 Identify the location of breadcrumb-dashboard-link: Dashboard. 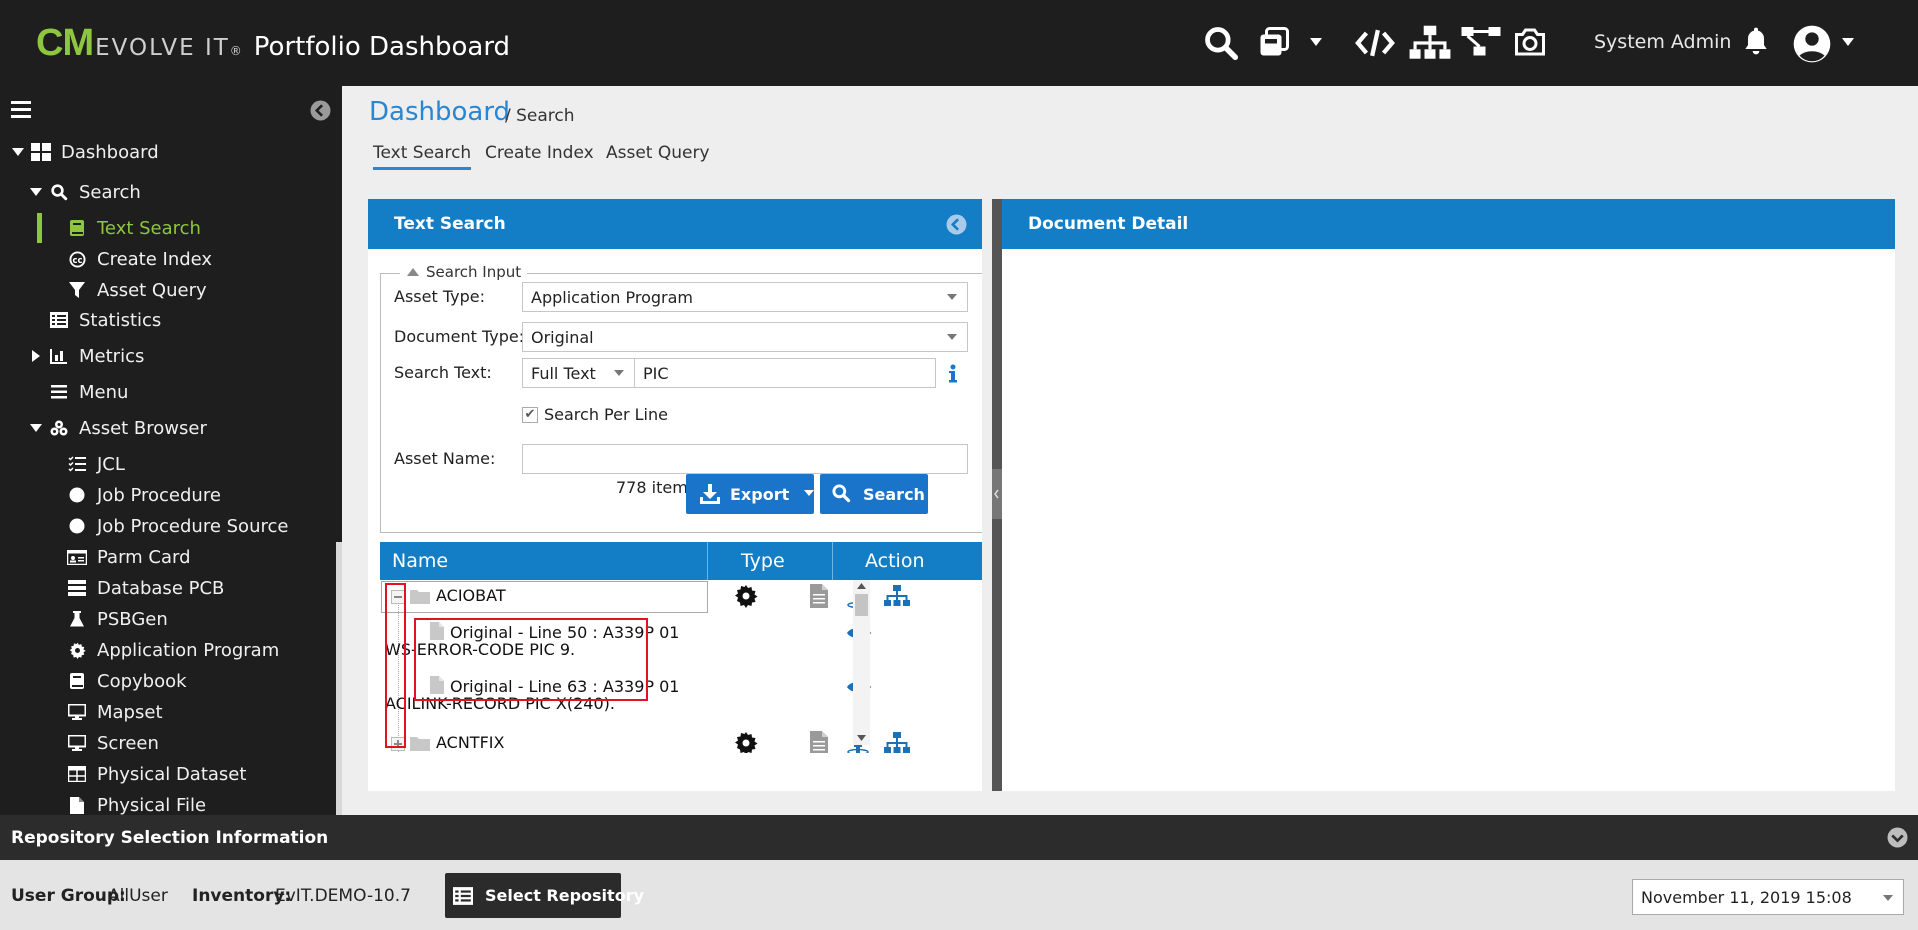
(439, 112).